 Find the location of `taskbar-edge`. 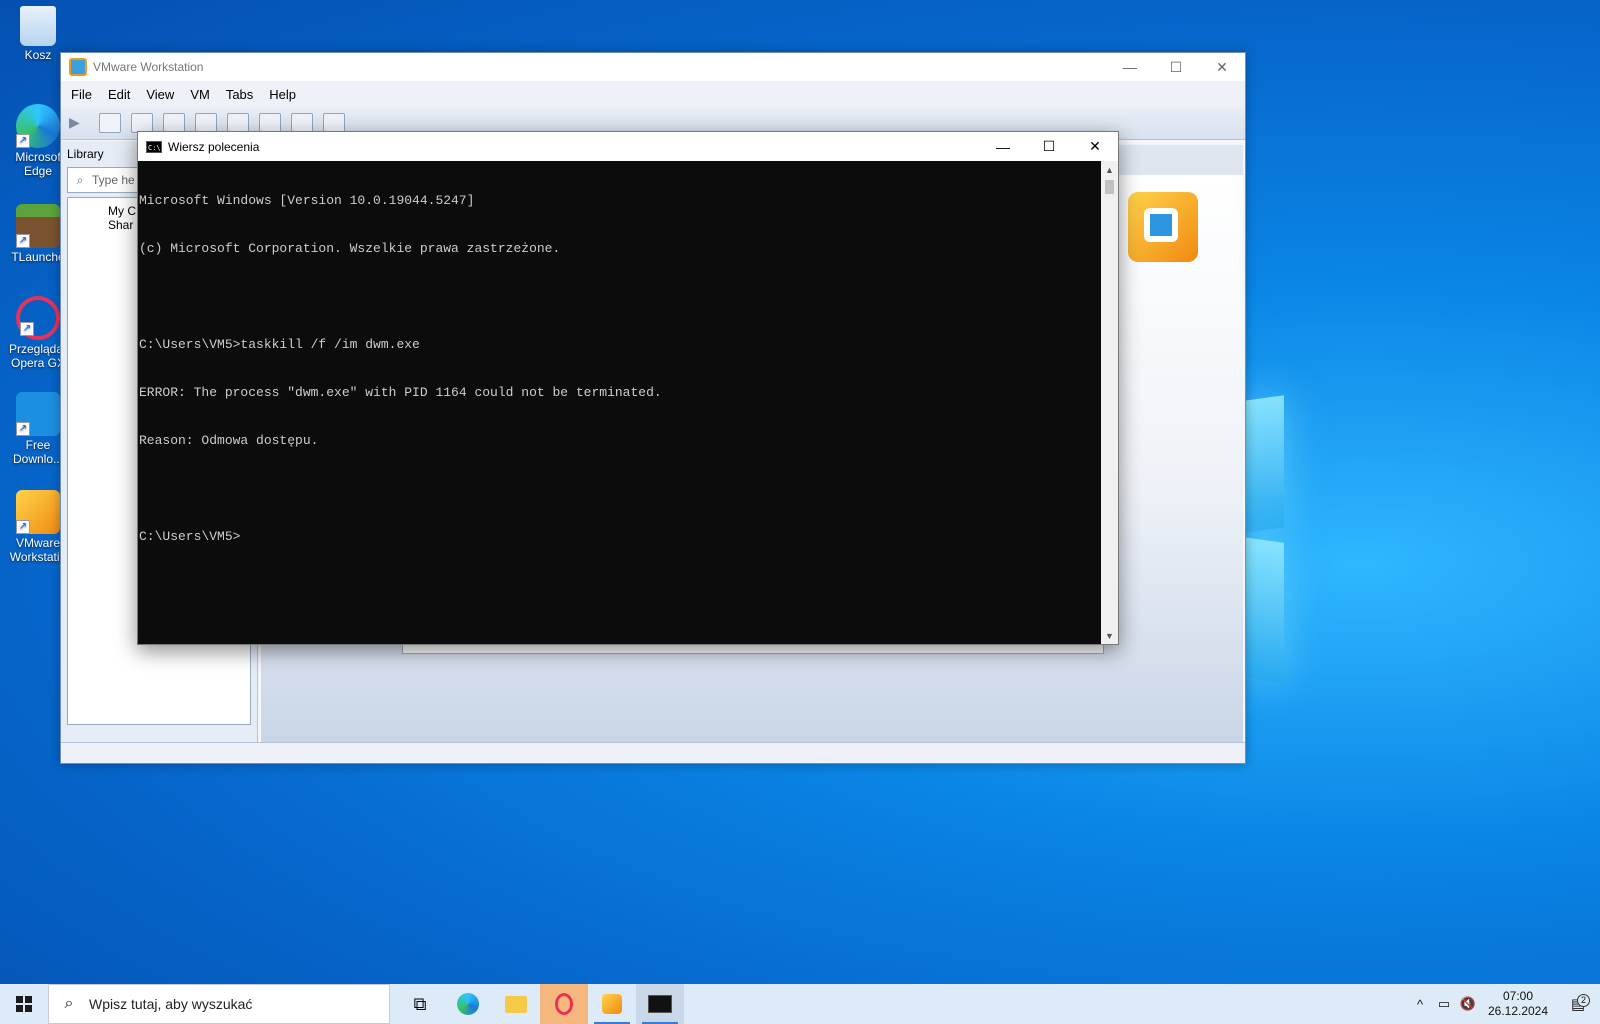

taskbar-edge is located at coordinates (468, 1004).